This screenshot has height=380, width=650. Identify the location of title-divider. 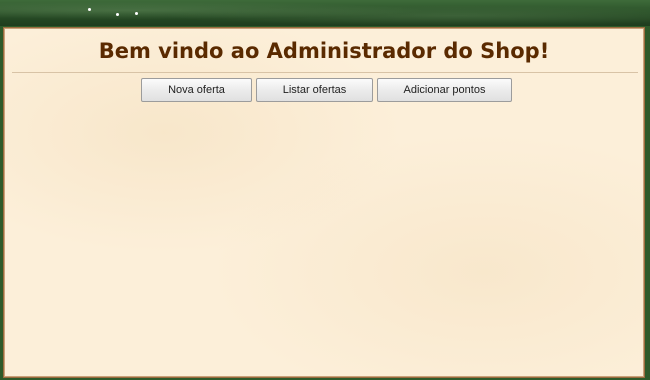
(325, 72).